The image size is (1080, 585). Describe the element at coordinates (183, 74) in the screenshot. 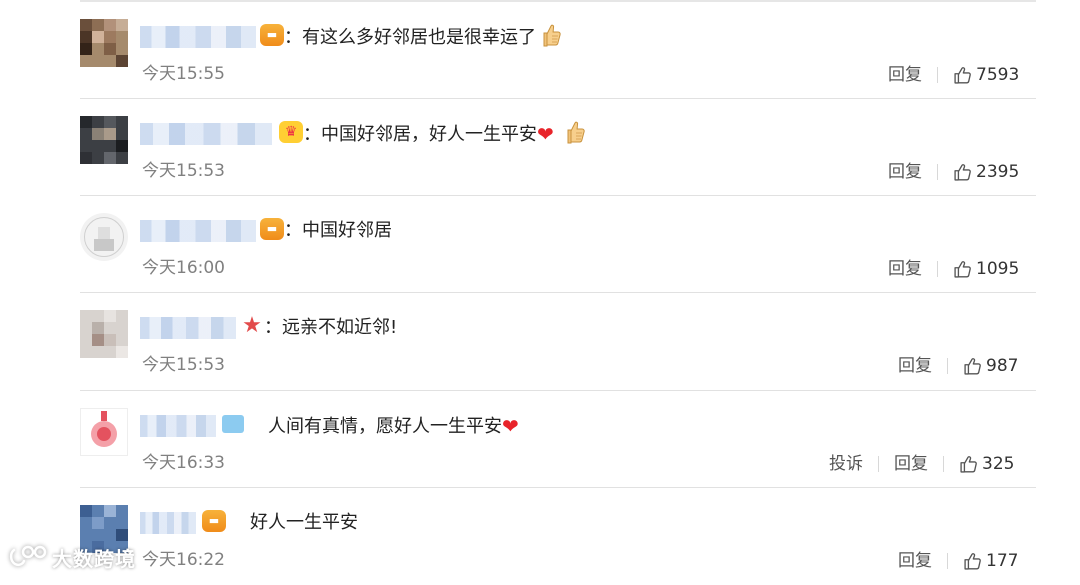

I see `comment-time: 今天15:55` at that location.